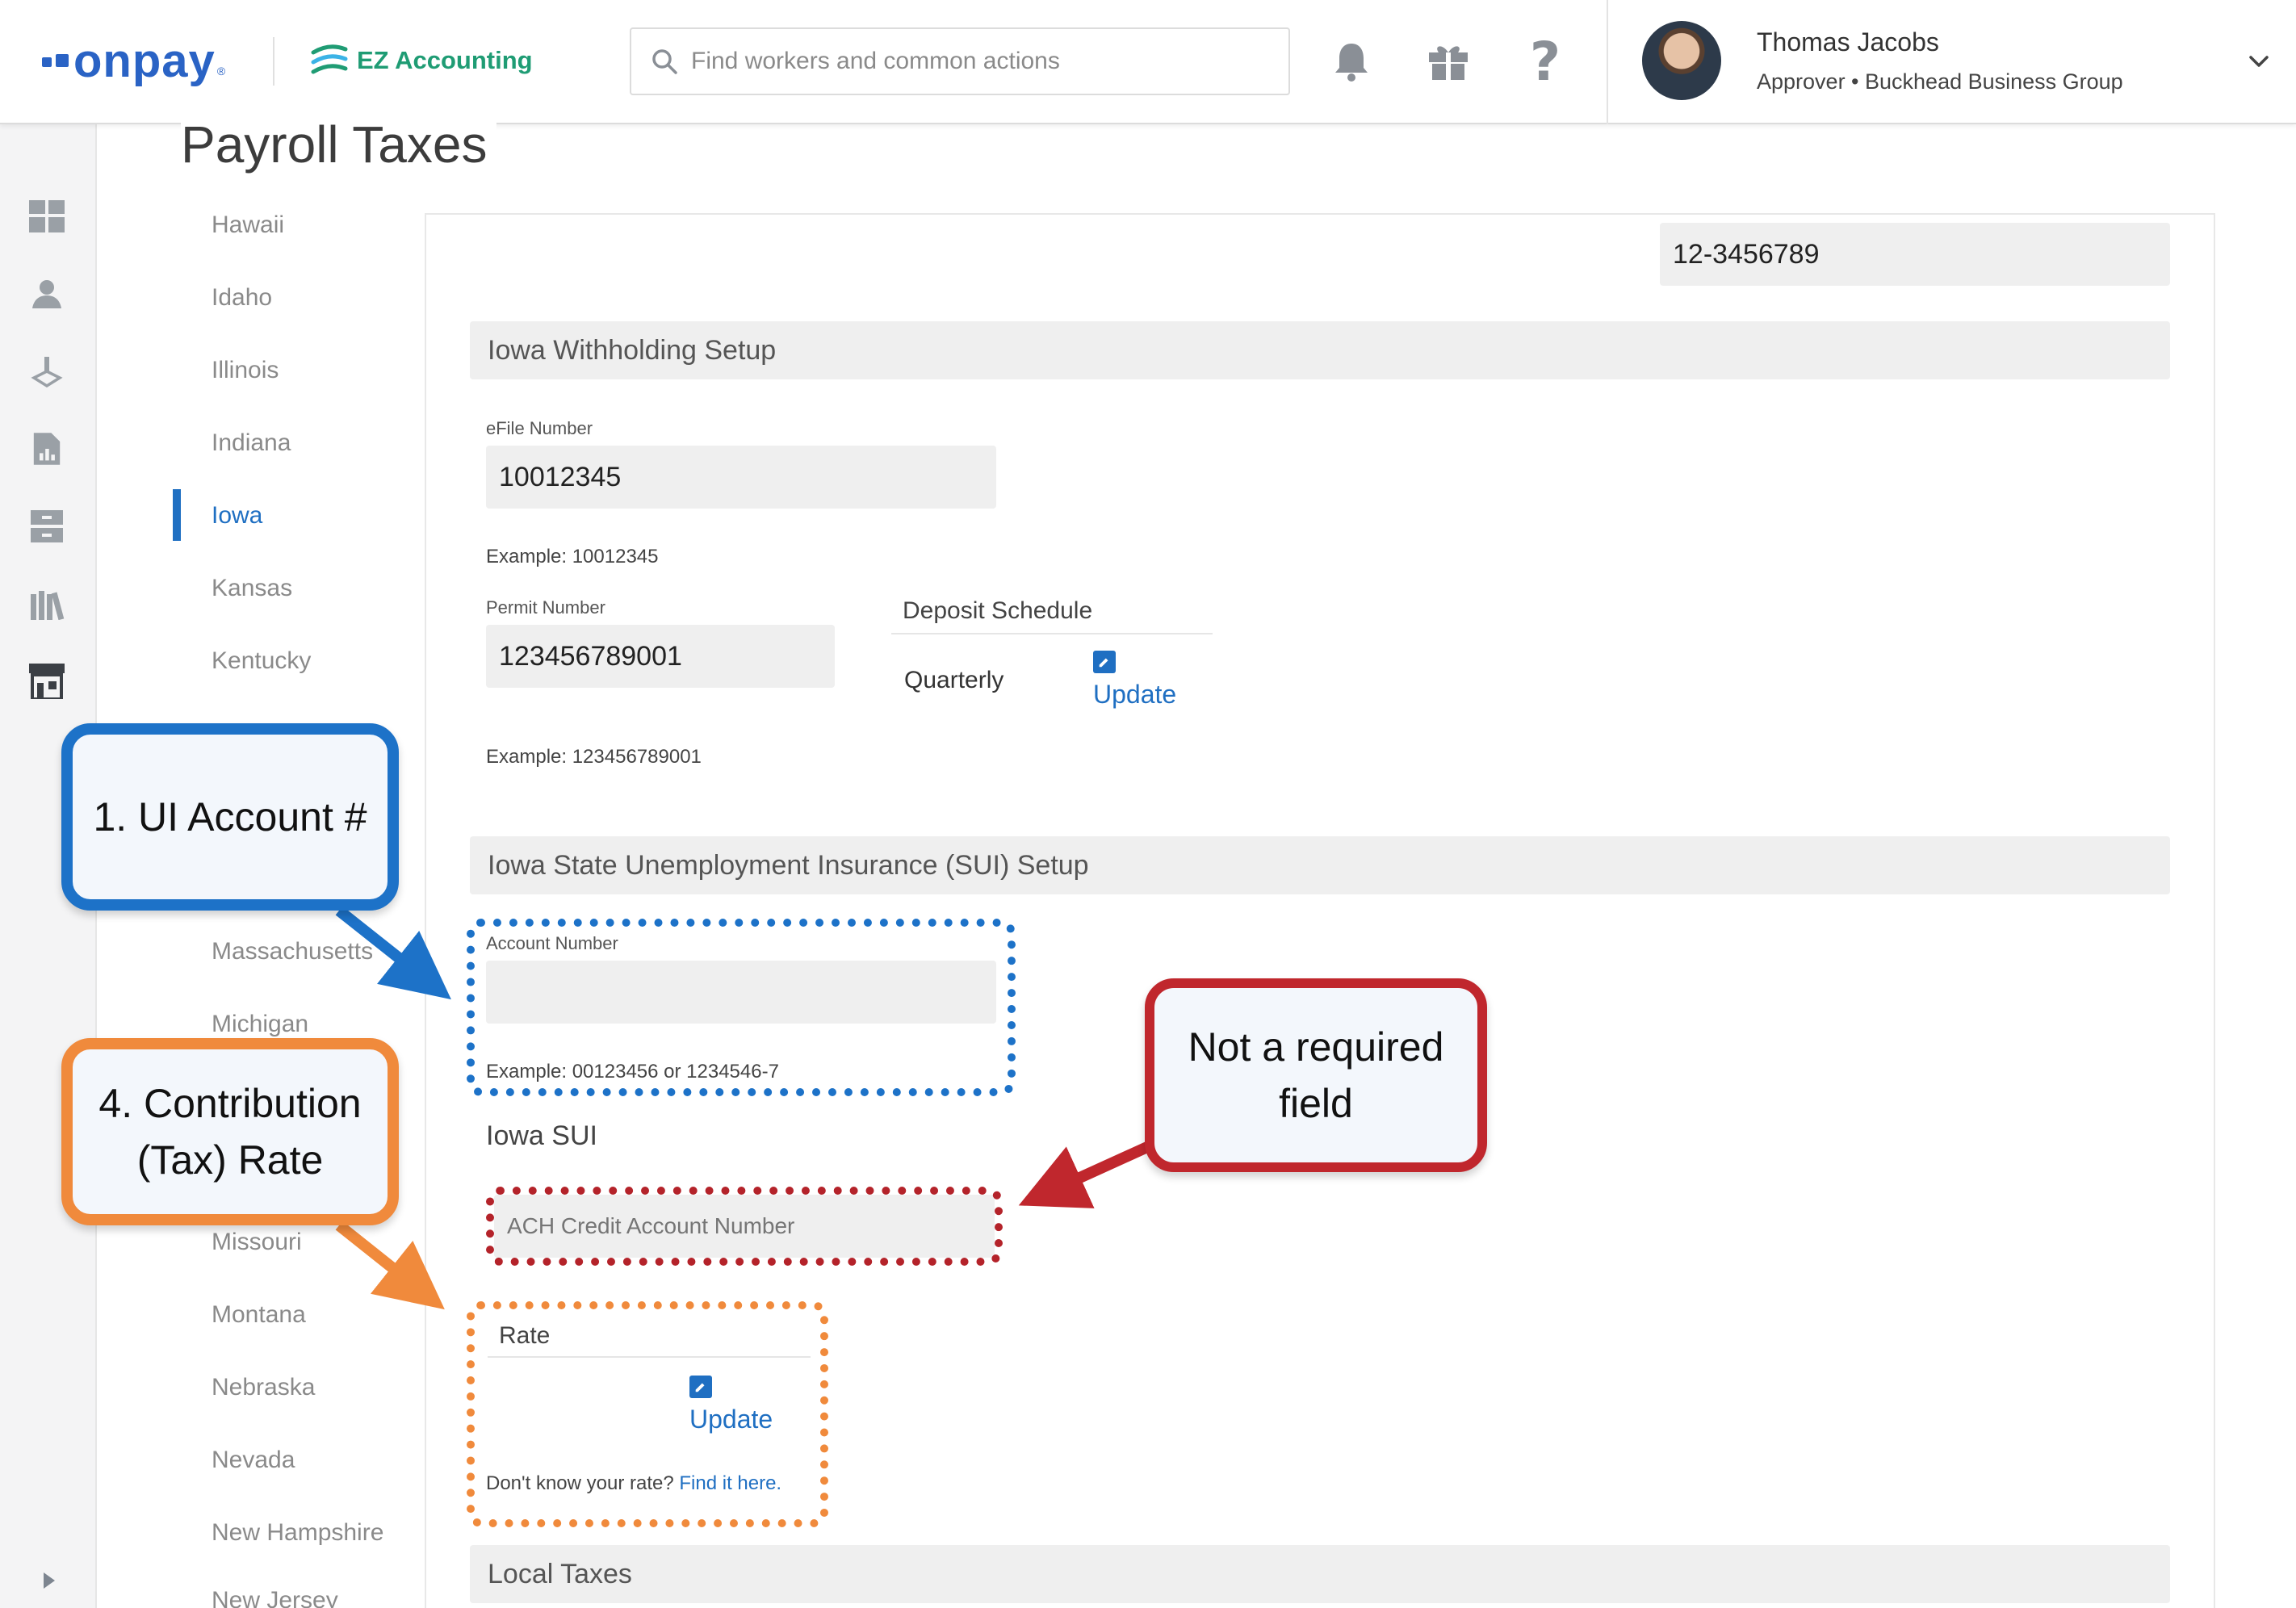 This screenshot has height=1608, width=2296. I want to click on top-header: onpay ® EZ Accounting ? Tho, so click(1148, 62).